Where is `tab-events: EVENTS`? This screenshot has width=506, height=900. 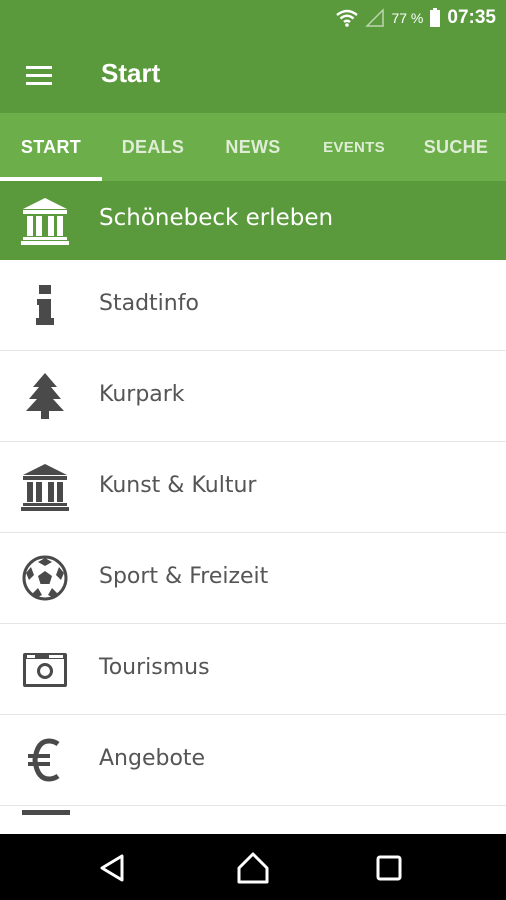 tab-events: EVENTS is located at coordinates (354, 147).